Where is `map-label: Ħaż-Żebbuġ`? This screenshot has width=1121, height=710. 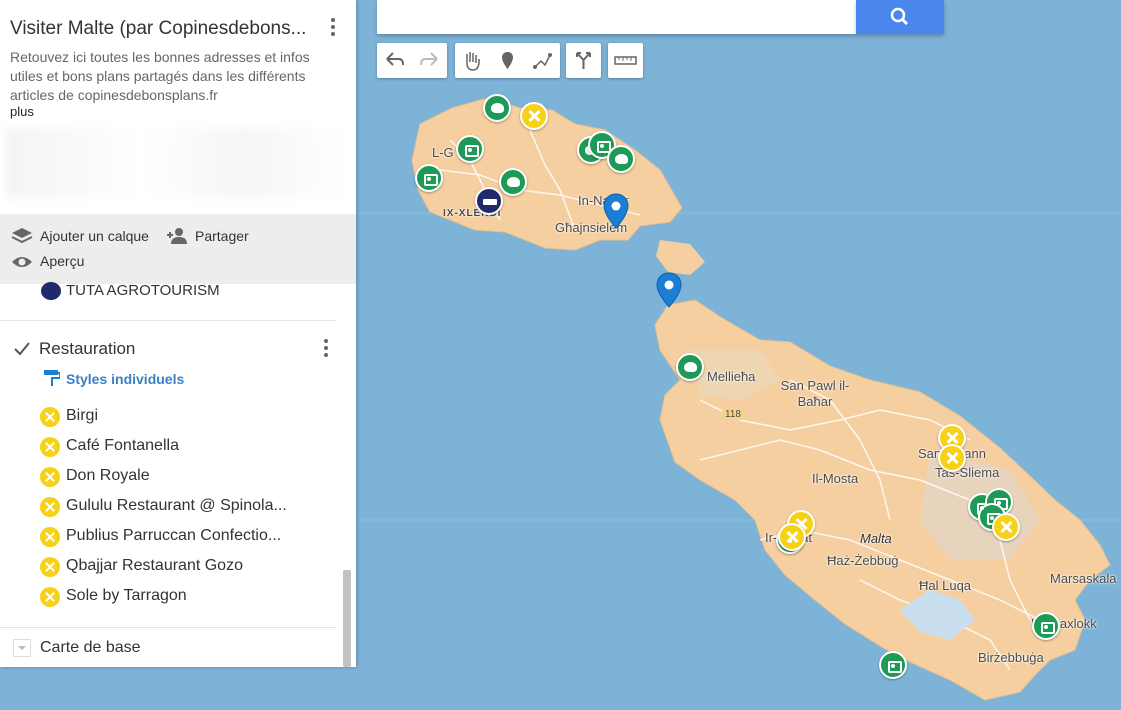
map-label: Ħaż-Żebbuġ is located at coordinates (863, 560).